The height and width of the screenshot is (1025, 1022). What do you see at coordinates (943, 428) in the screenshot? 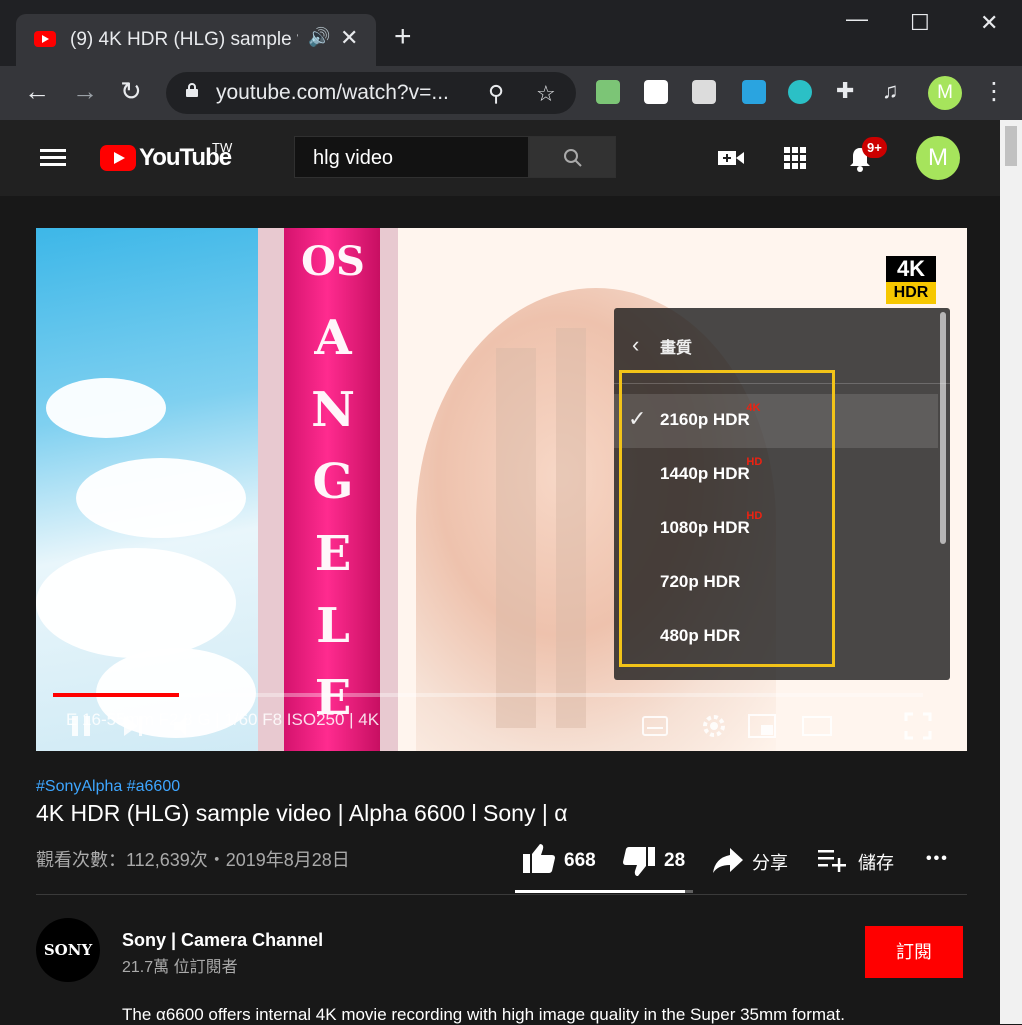
I see `quality-menu-scrollbar` at bounding box center [943, 428].